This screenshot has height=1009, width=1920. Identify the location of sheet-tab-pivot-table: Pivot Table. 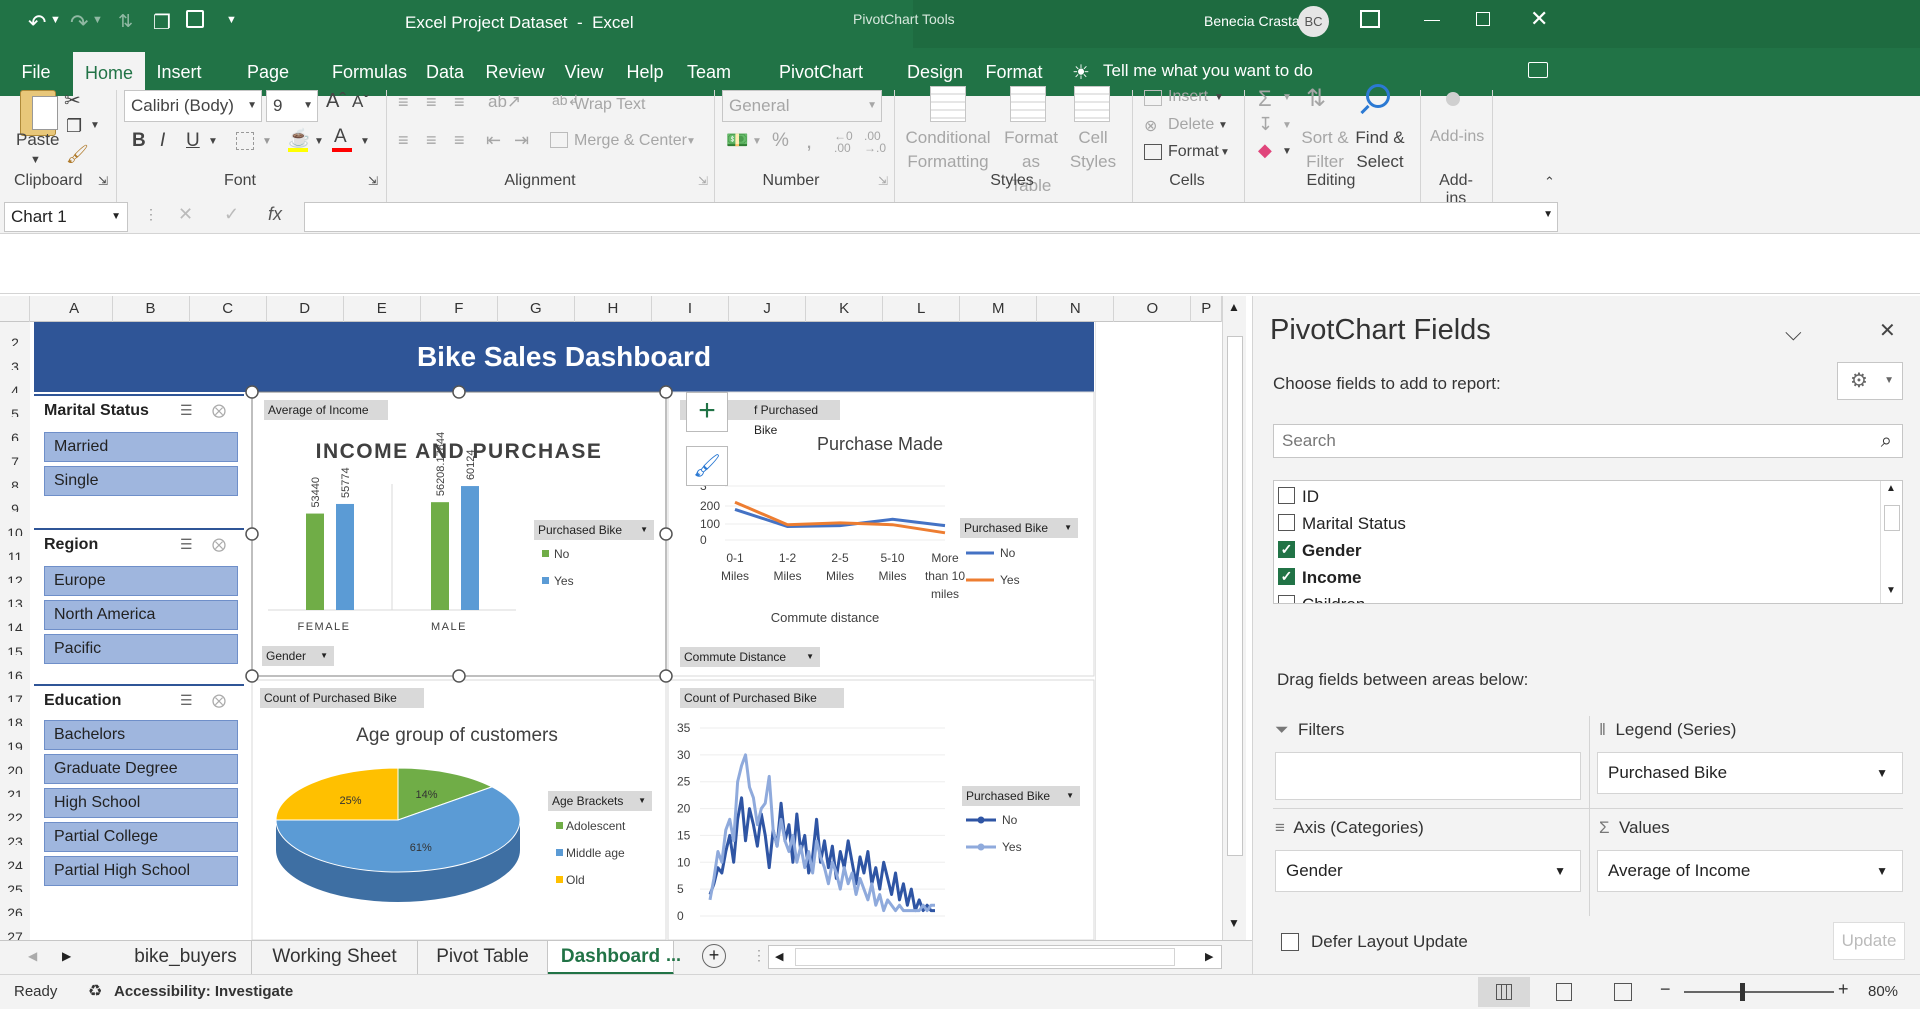
(483, 958).